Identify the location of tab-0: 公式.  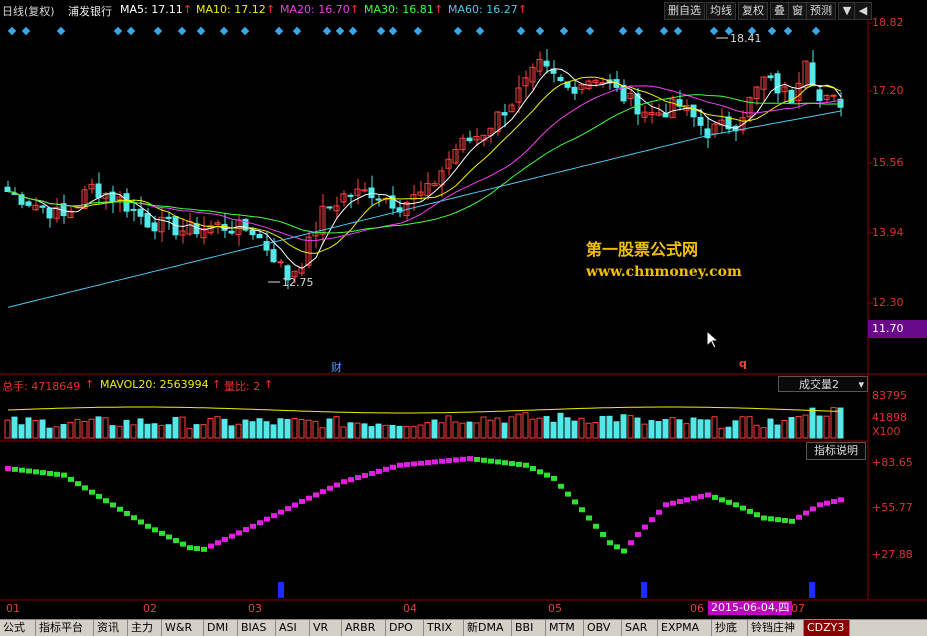
(18, 628).